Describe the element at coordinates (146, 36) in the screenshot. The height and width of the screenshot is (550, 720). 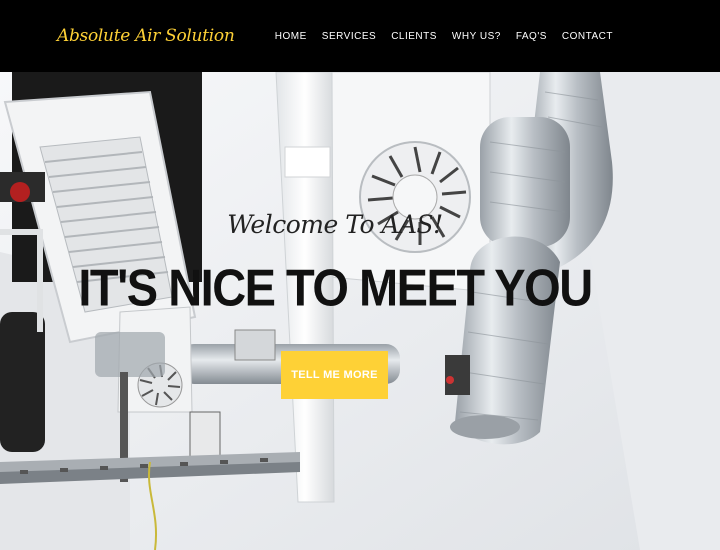
I see `brand-logo: Absolute Air Solution` at that location.